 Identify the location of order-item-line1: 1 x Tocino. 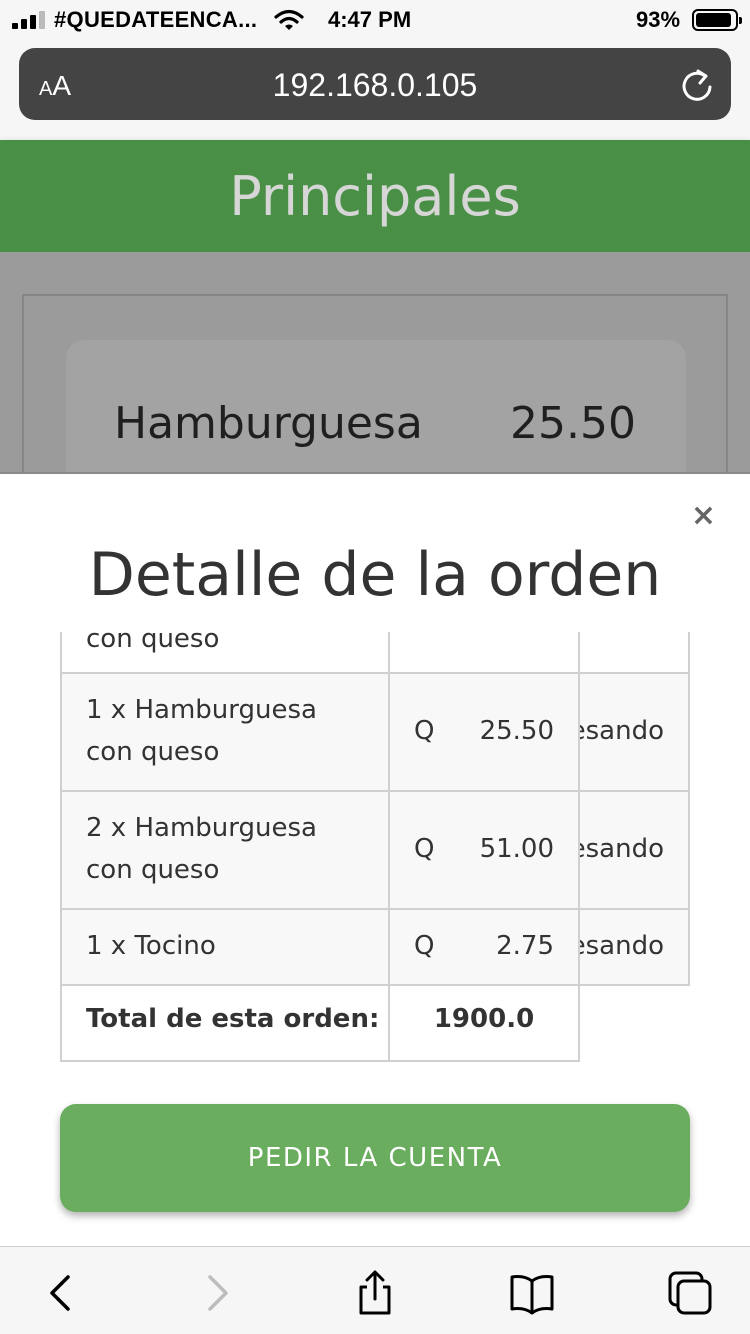
(151, 946).